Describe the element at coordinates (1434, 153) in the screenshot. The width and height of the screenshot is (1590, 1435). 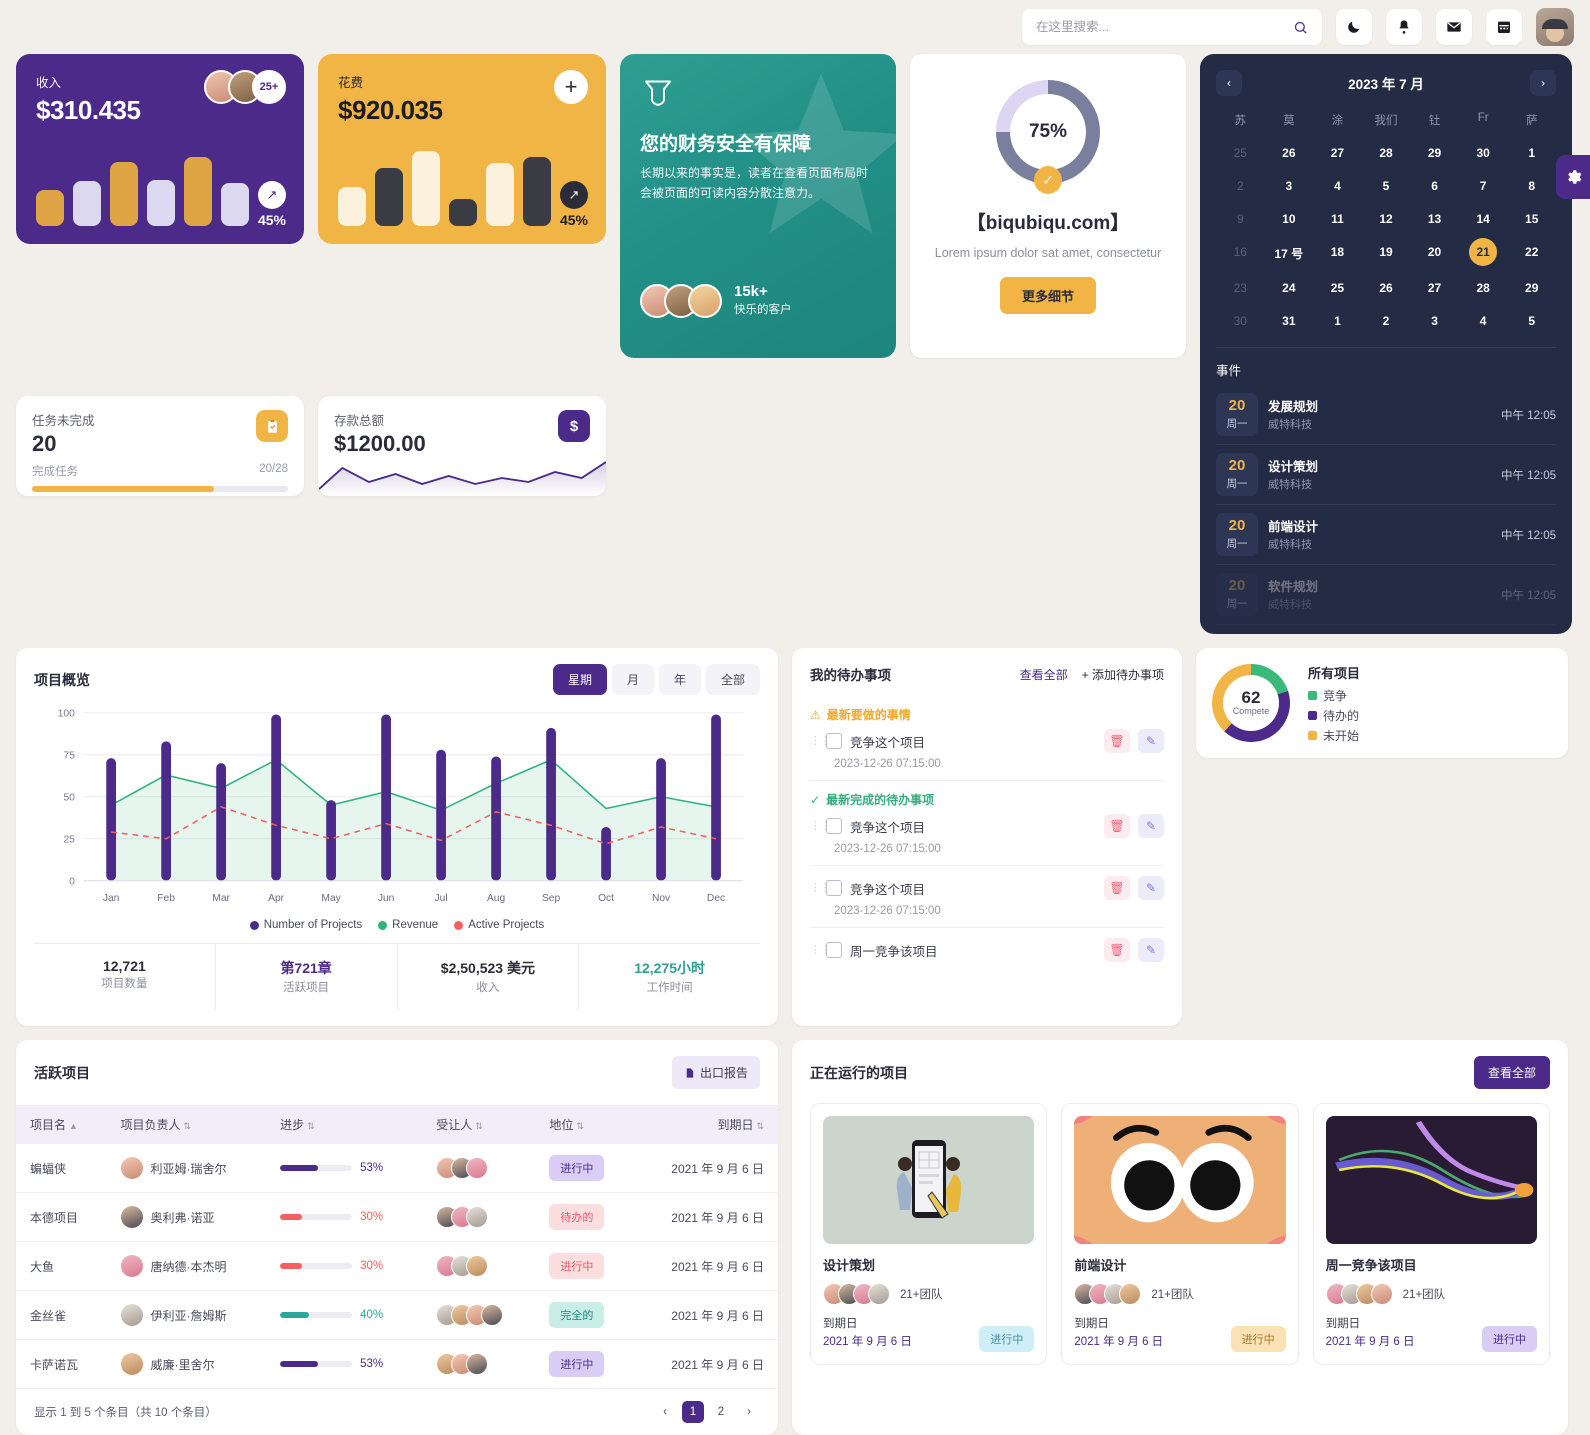
I see `calendar-day: 29` at that location.